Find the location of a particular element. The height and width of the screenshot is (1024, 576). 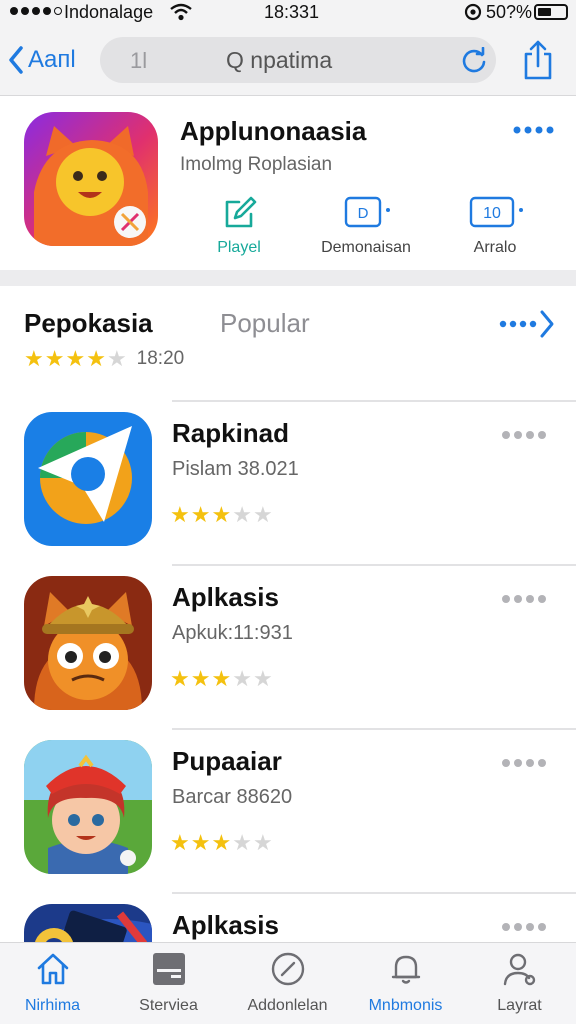

share-icon is located at coordinates (538, 60).